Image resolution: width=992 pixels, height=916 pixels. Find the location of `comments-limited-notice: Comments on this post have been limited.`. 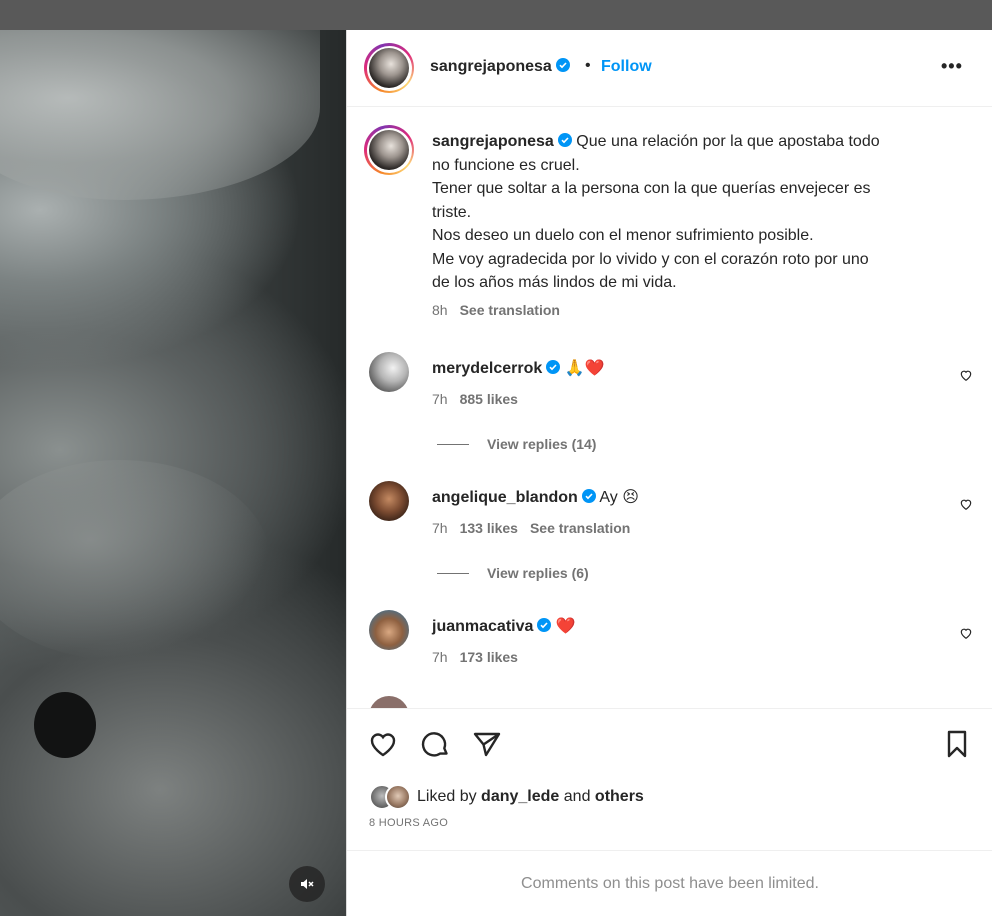

comments-limited-notice: Comments on this post have been limited. is located at coordinates (669, 883).